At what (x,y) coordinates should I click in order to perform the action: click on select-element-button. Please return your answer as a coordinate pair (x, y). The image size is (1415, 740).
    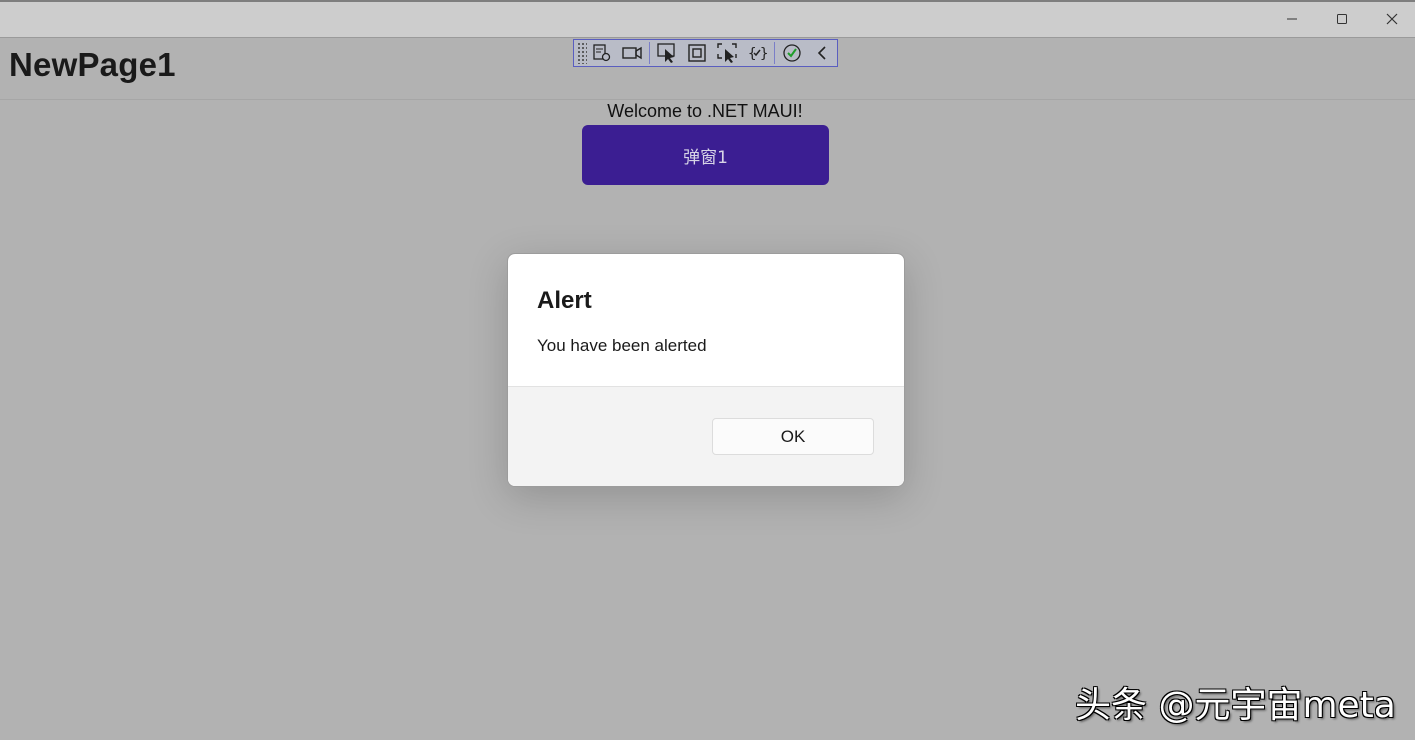
    Looking at the image, I should click on (667, 53).